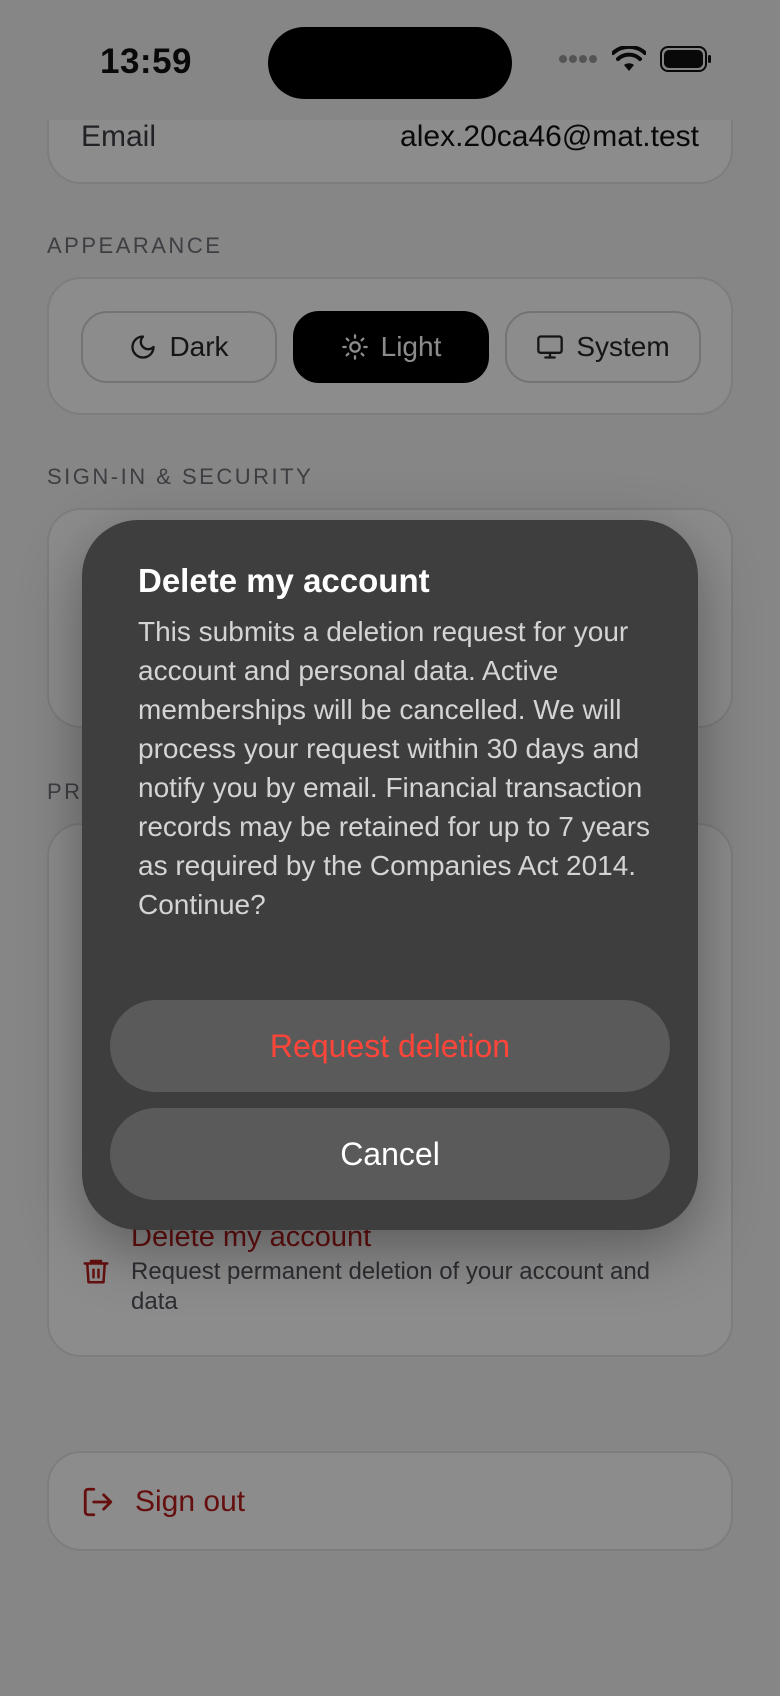 The height and width of the screenshot is (1696, 780). I want to click on request-deletion-button: Request deletion, so click(390, 1046).